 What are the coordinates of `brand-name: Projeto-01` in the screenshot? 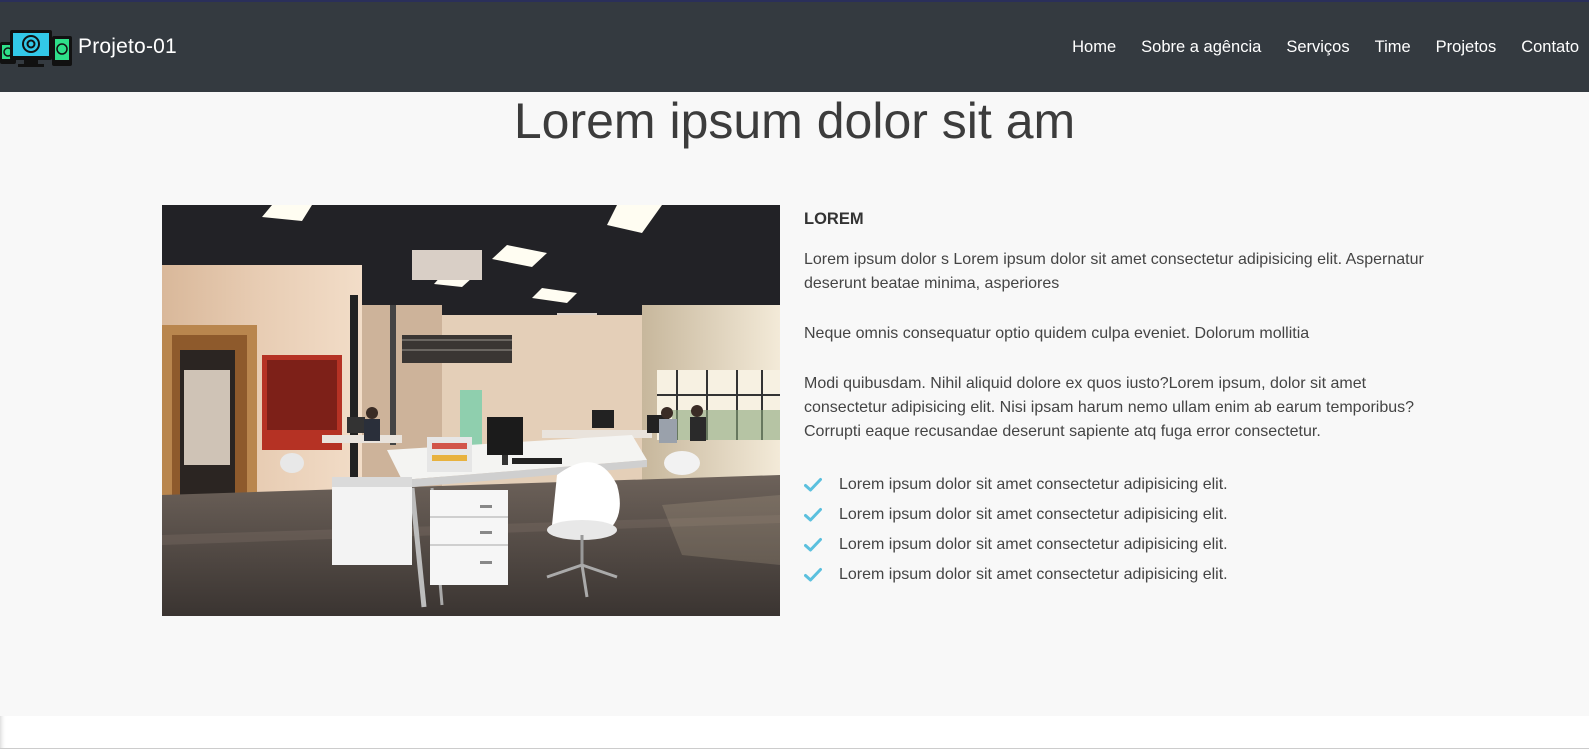 It's located at (127, 46).